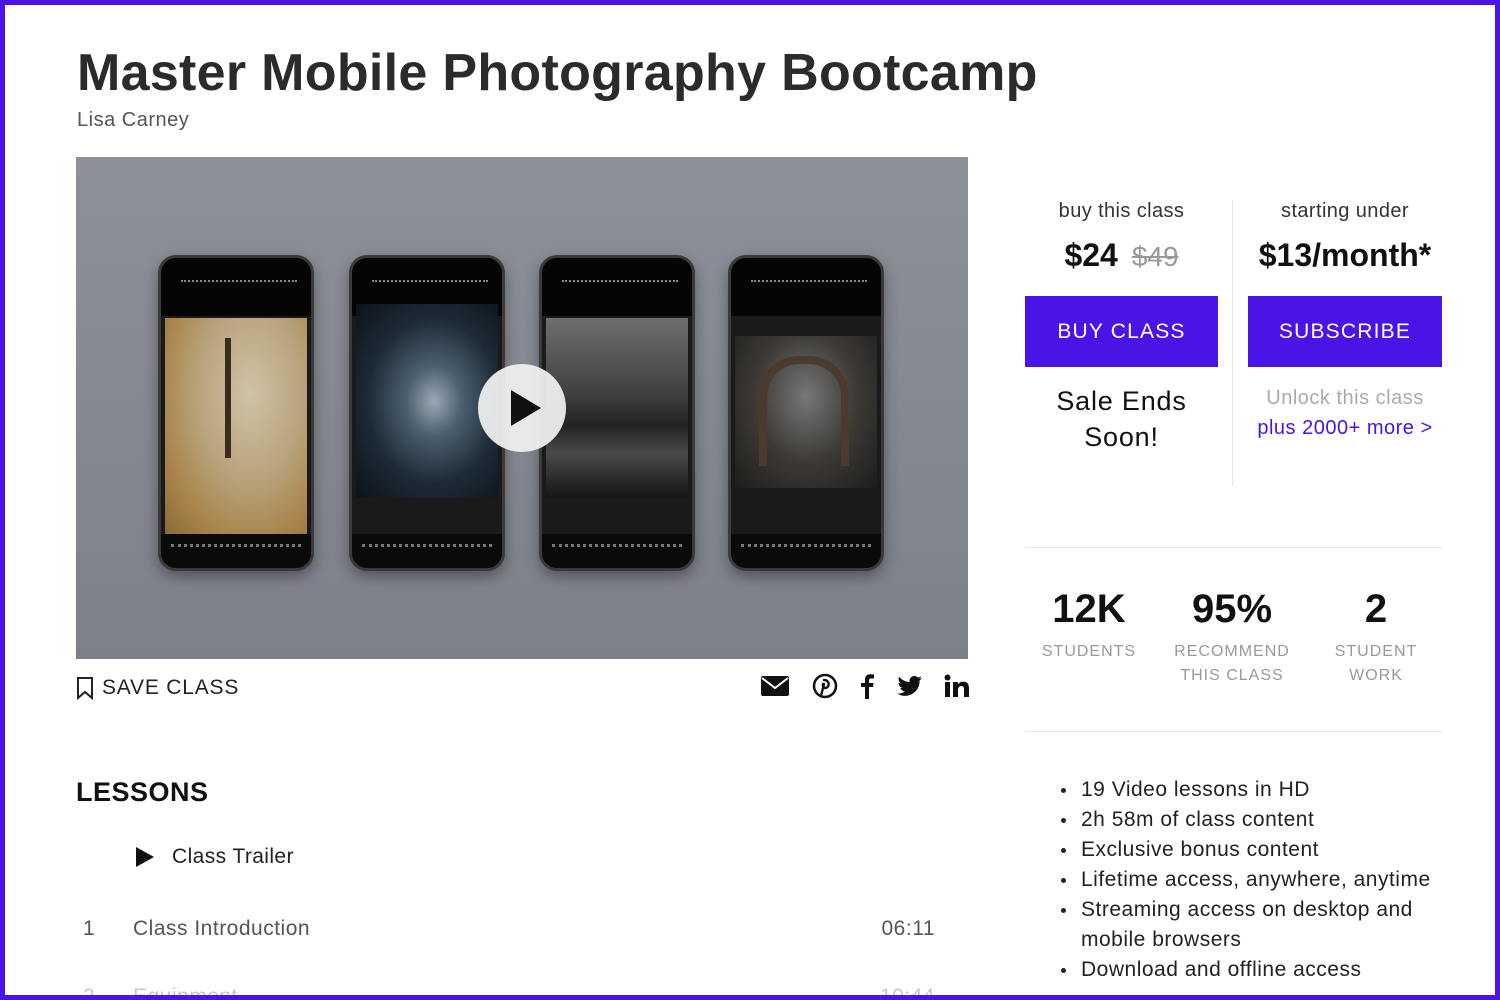 The width and height of the screenshot is (1500, 1000). What do you see at coordinates (617, 408) in the screenshot?
I see `phone-photo-lake` at bounding box center [617, 408].